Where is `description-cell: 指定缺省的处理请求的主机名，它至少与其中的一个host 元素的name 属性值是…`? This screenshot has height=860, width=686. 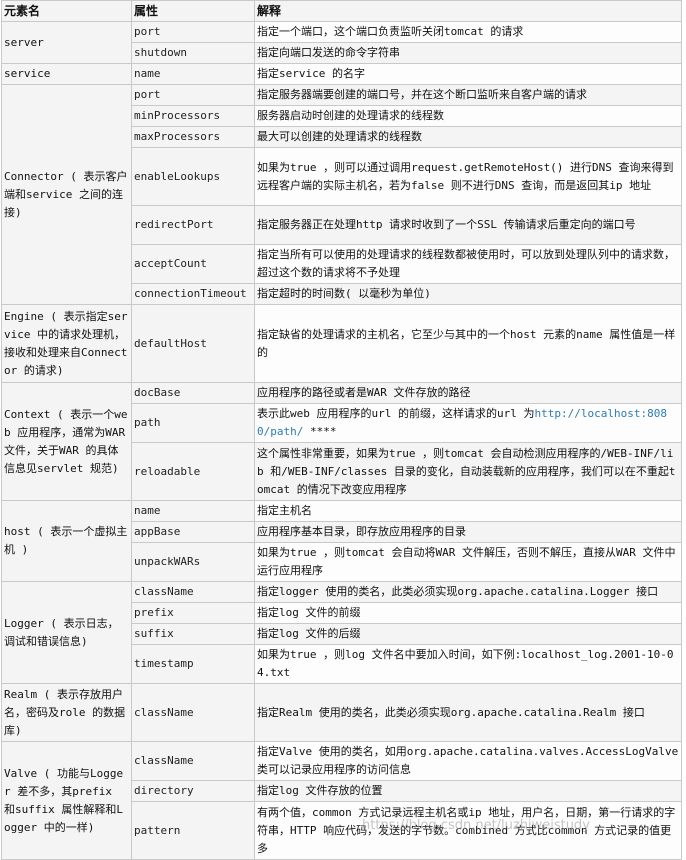 description-cell: 指定缺省的处理请求的主机名，它至少与其中的一个host 元素的name 属性值是… is located at coordinates (468, 343).